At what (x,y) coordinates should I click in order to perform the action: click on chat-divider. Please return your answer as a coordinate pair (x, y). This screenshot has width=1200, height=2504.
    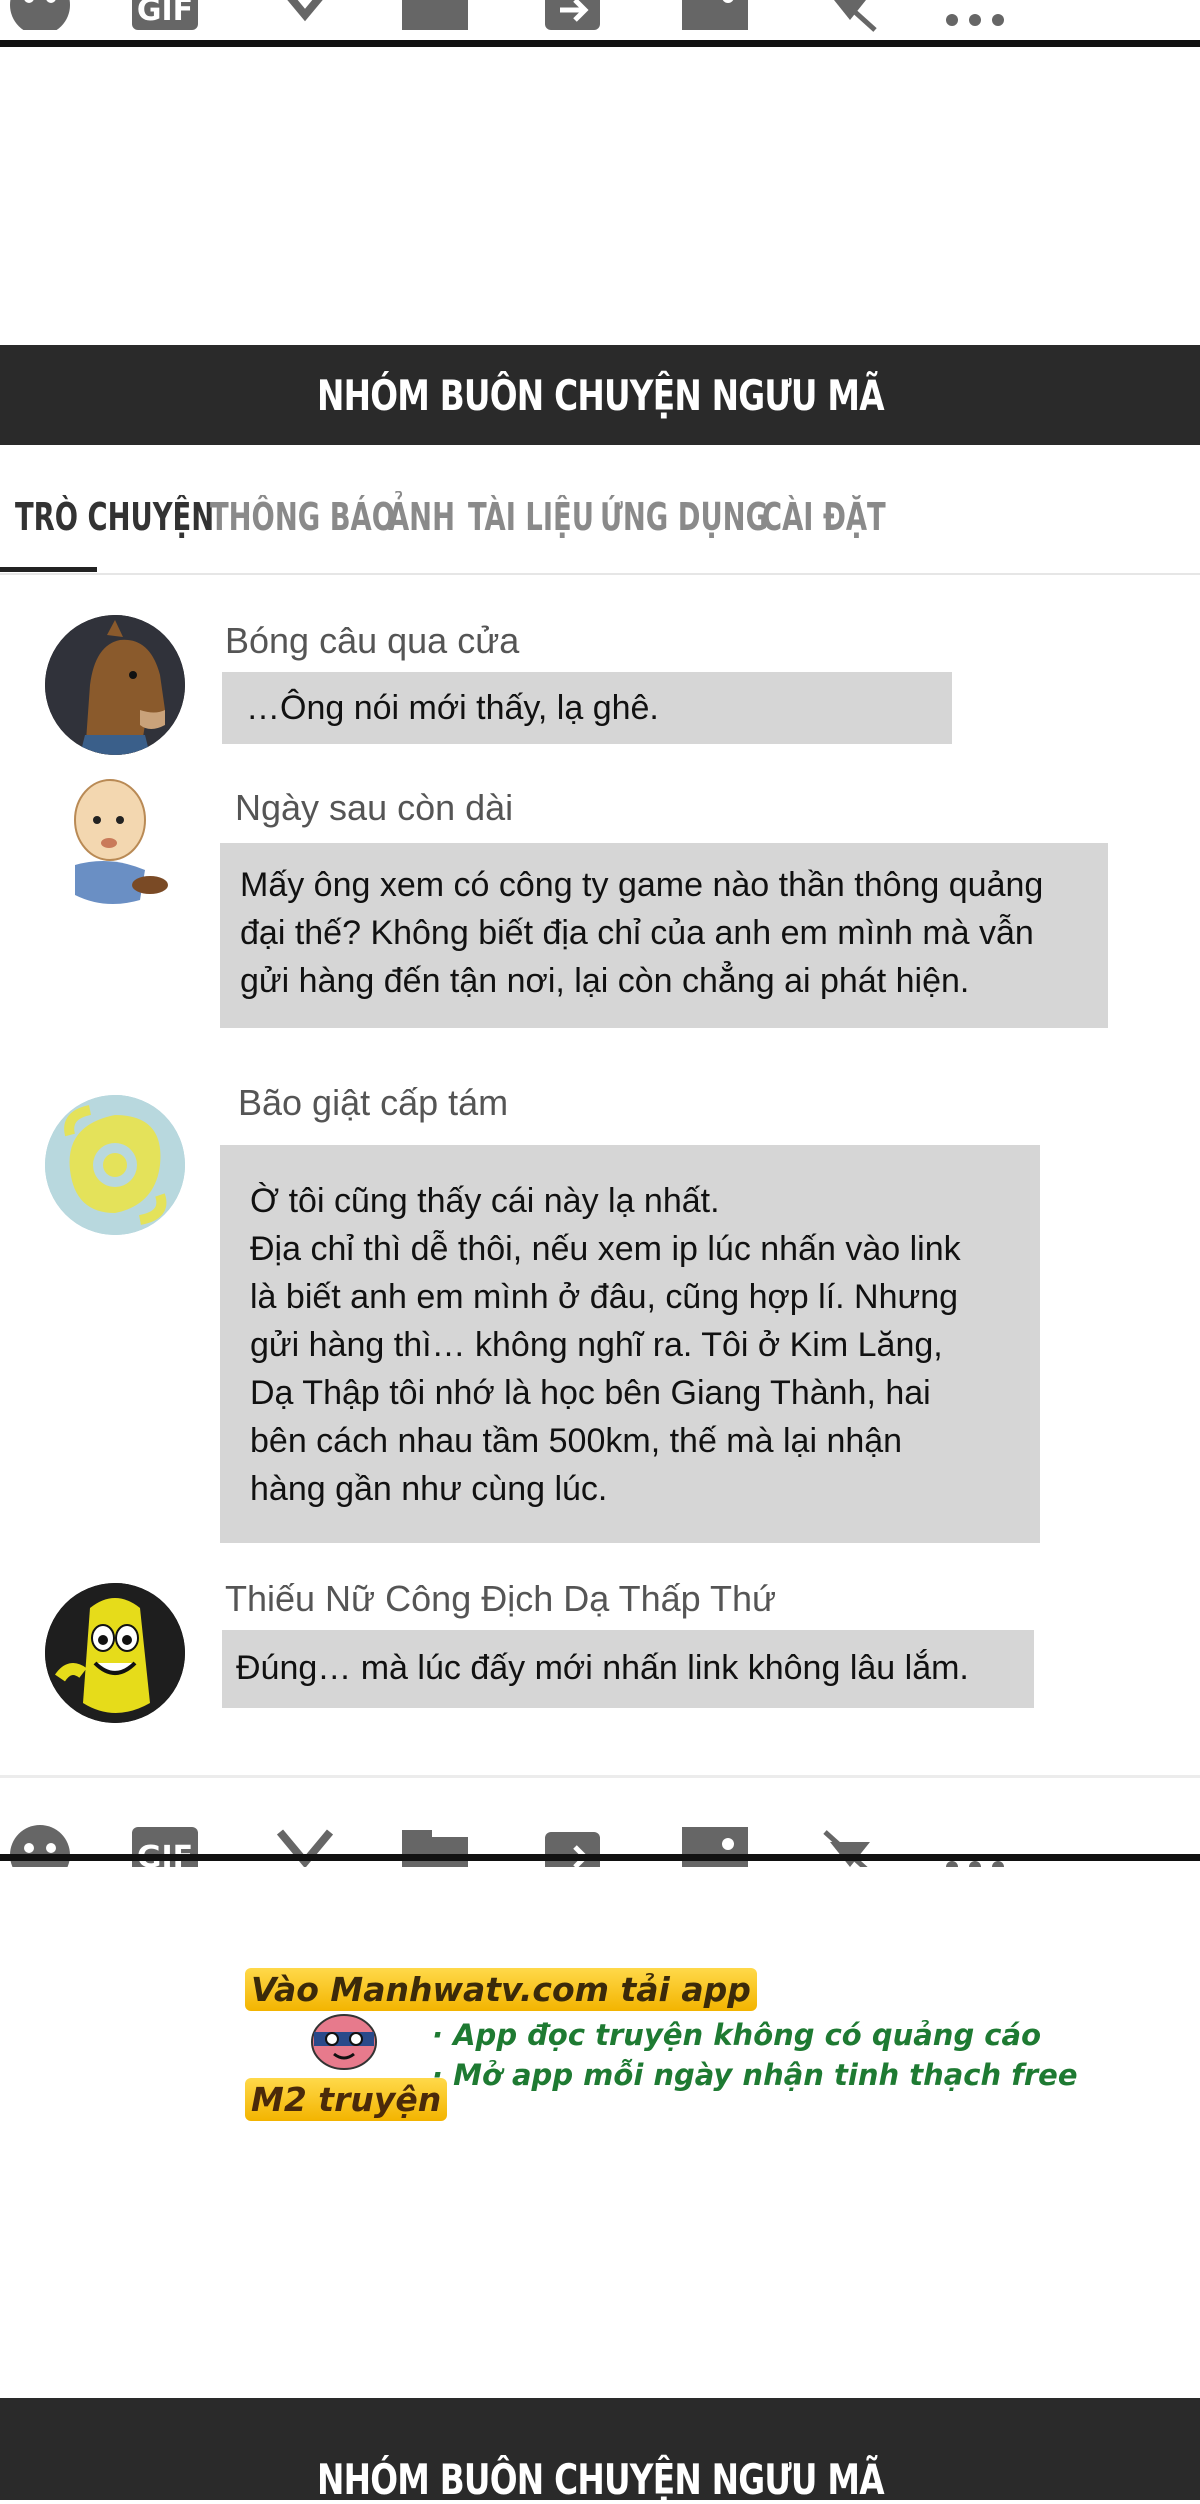
    Looking at the image, I should click on (600, 1776).